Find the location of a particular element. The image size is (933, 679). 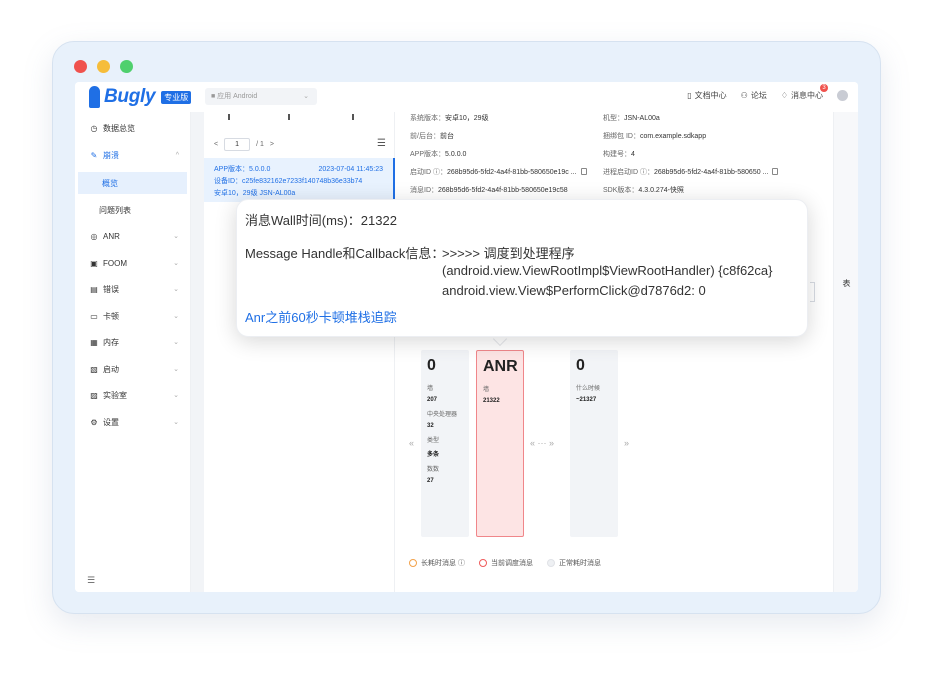

menu-icon: ☰ is located at coordinates (381, 143).